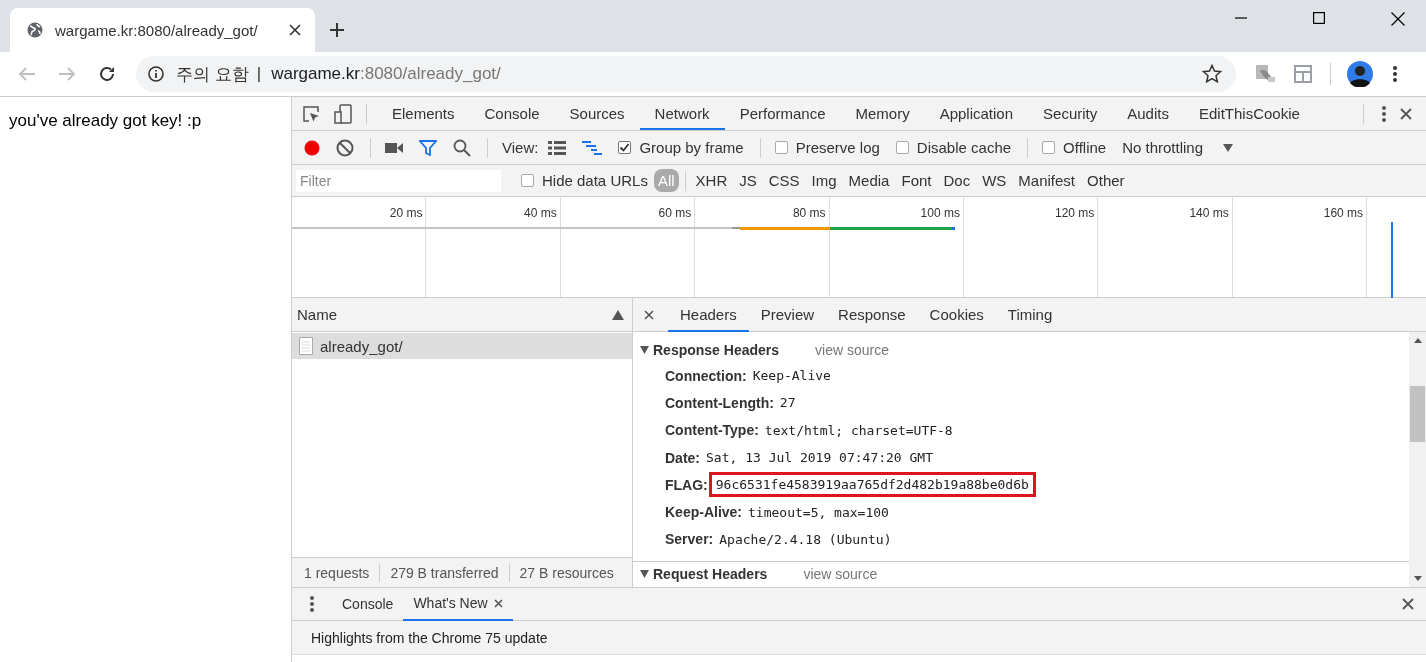 Image resolution: width=1426 pixels, height=662 pixels. What do you see at coordinates (597, 113) in the screenshot?
I see `devtools-tab: Sources` at bounding box center [597, 113].